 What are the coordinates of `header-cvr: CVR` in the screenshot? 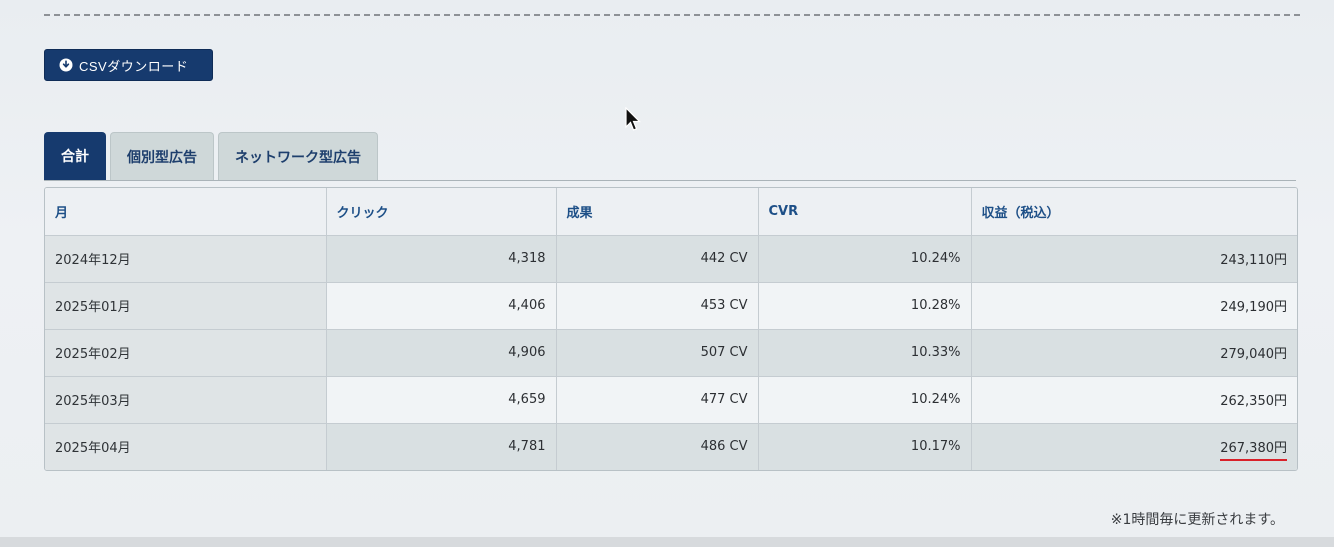 It's located at (865, 212).